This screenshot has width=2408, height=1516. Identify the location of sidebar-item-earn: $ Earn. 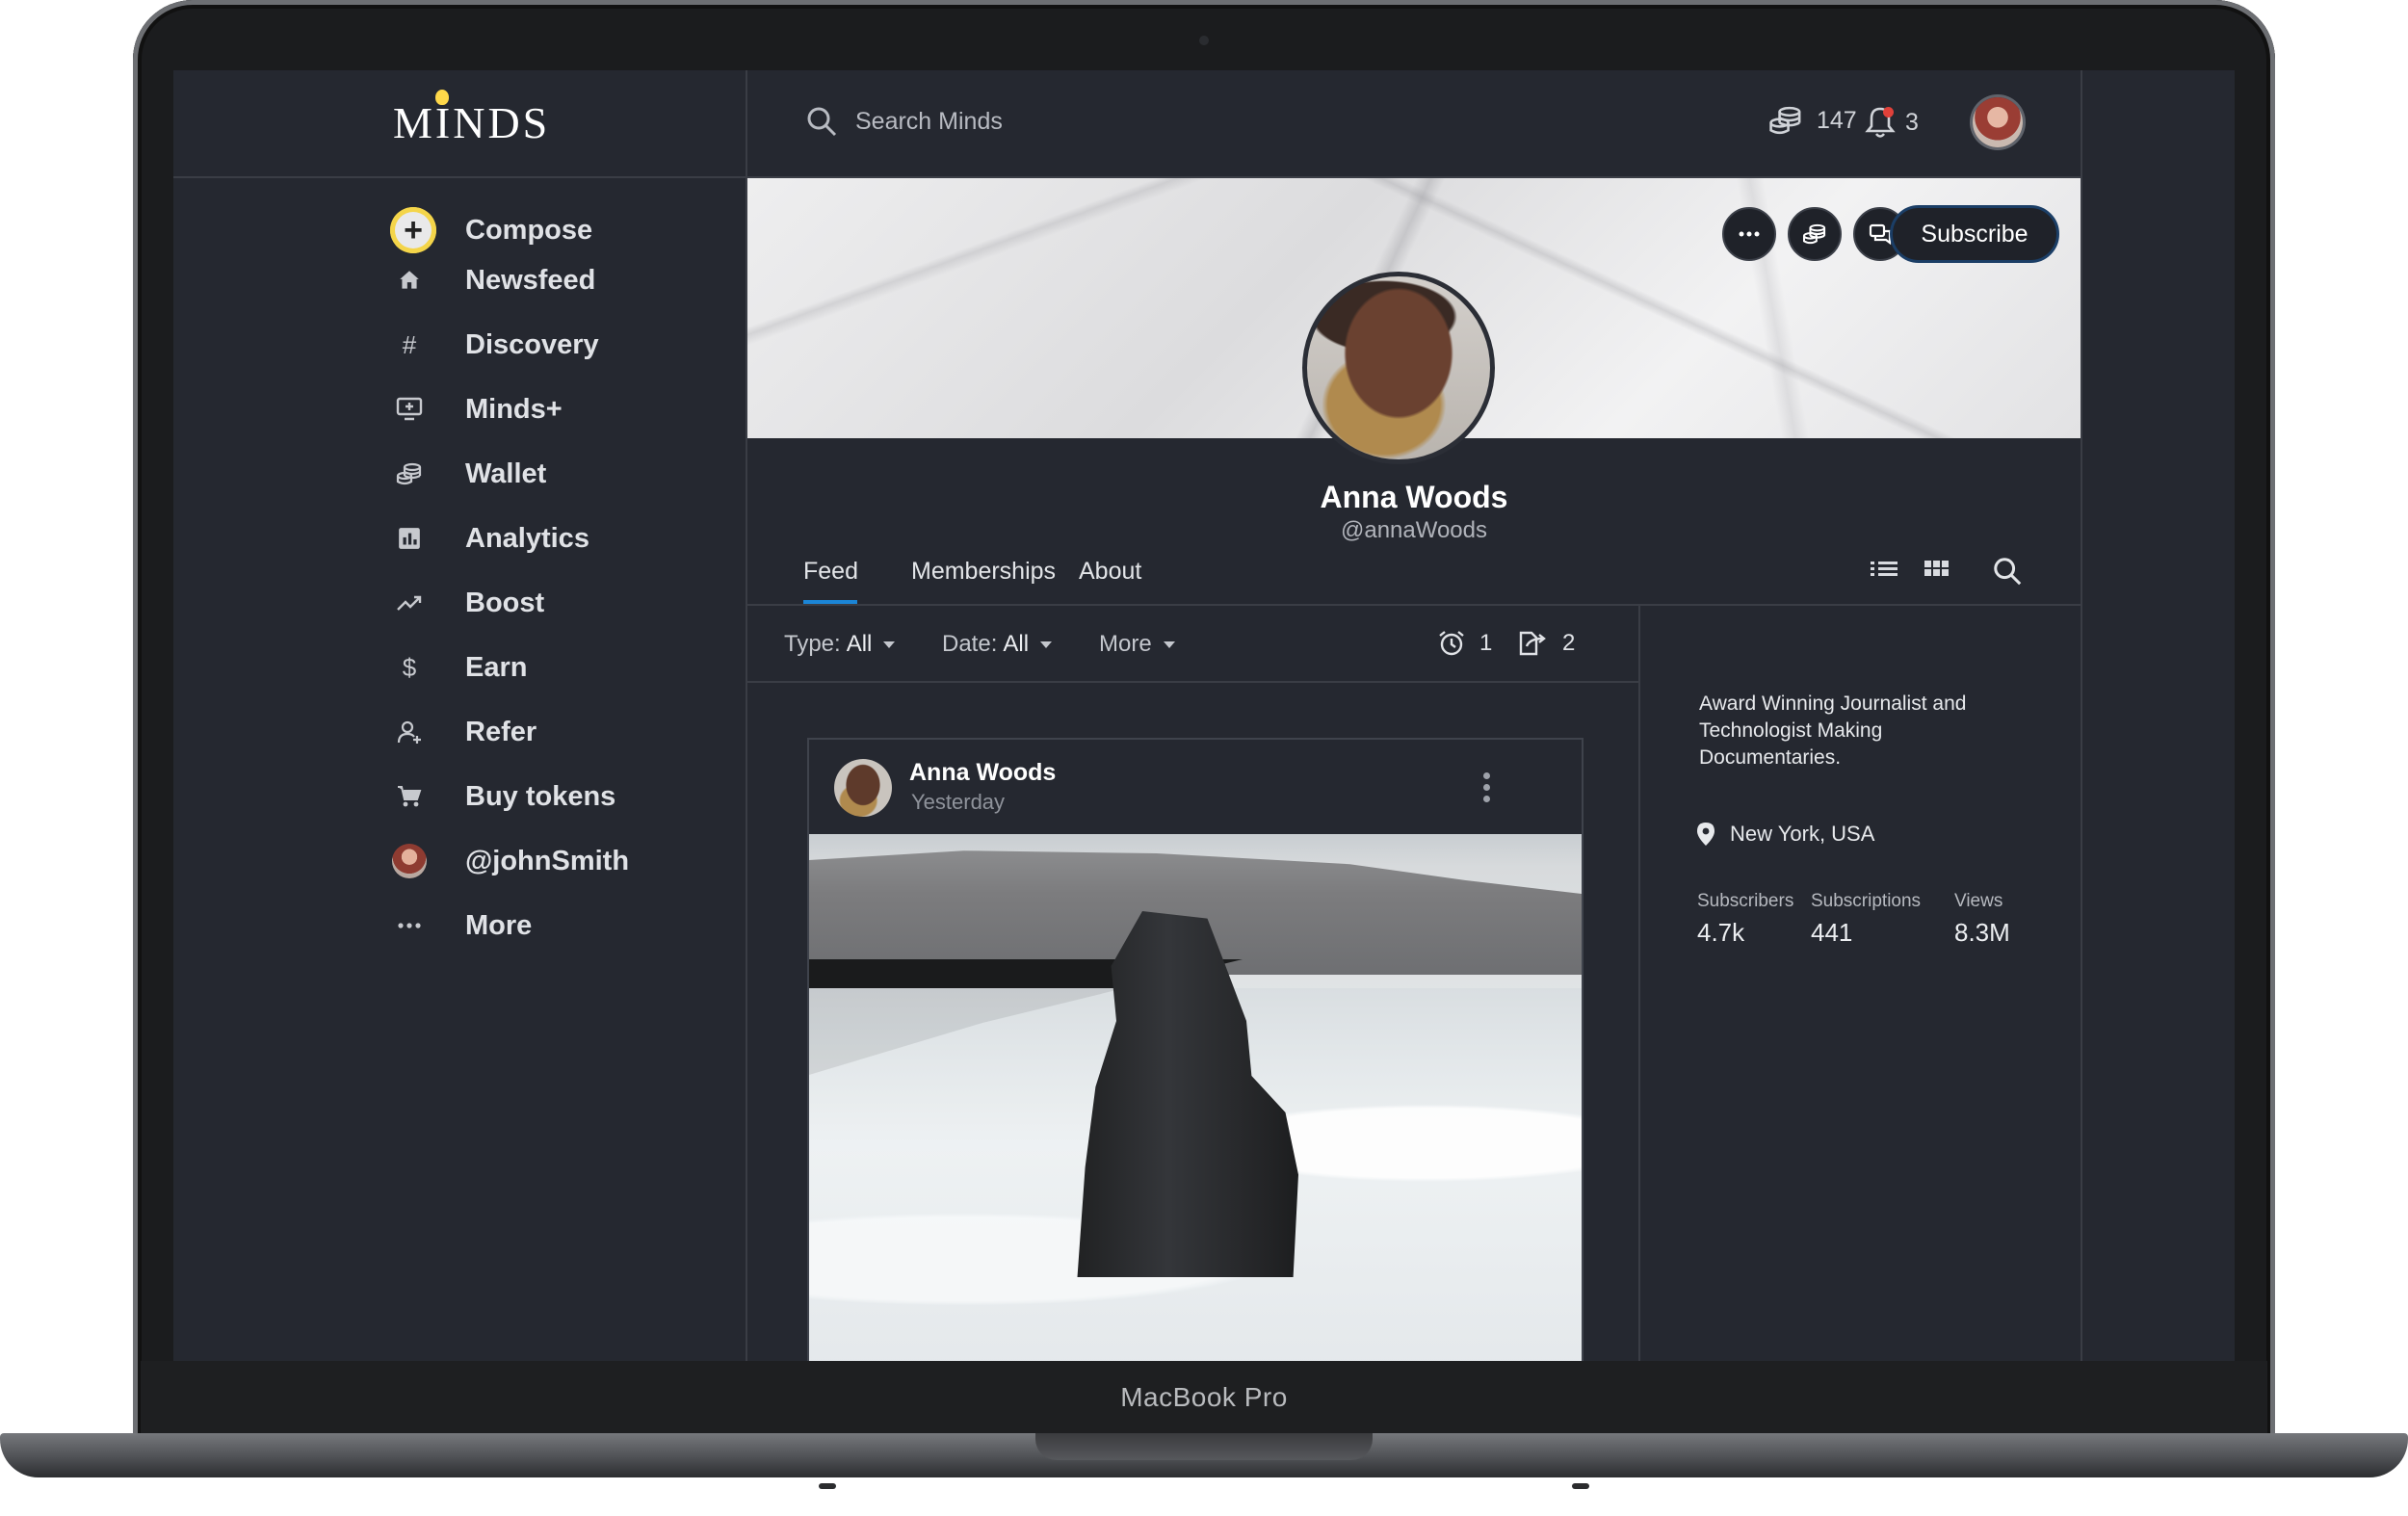
(549, 667).